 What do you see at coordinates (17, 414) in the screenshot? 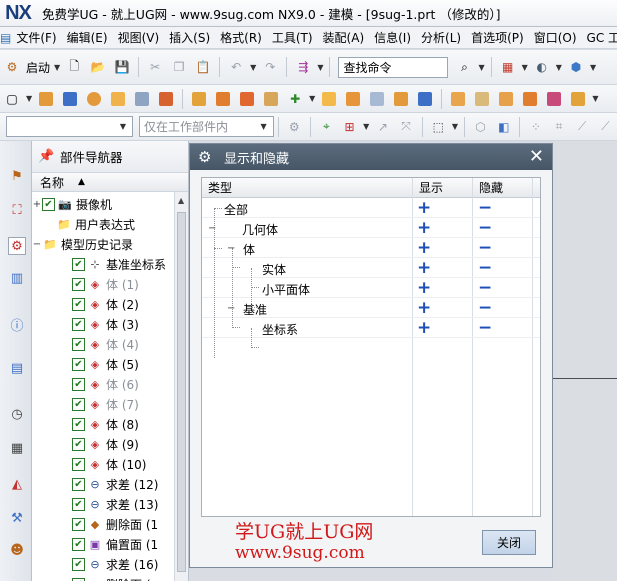
I see `clock-icon: ◷` at bounding box center [17, 414].